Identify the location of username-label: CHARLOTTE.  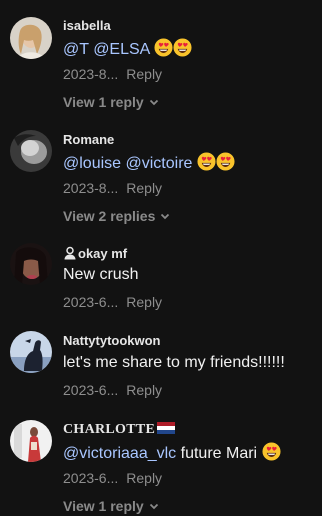
(109, 429).